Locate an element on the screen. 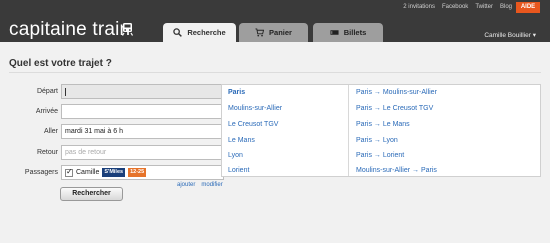 This screenshot has width=550, height=243. smiles-card-badge: S'Miles is located at coordinates (114, 172).